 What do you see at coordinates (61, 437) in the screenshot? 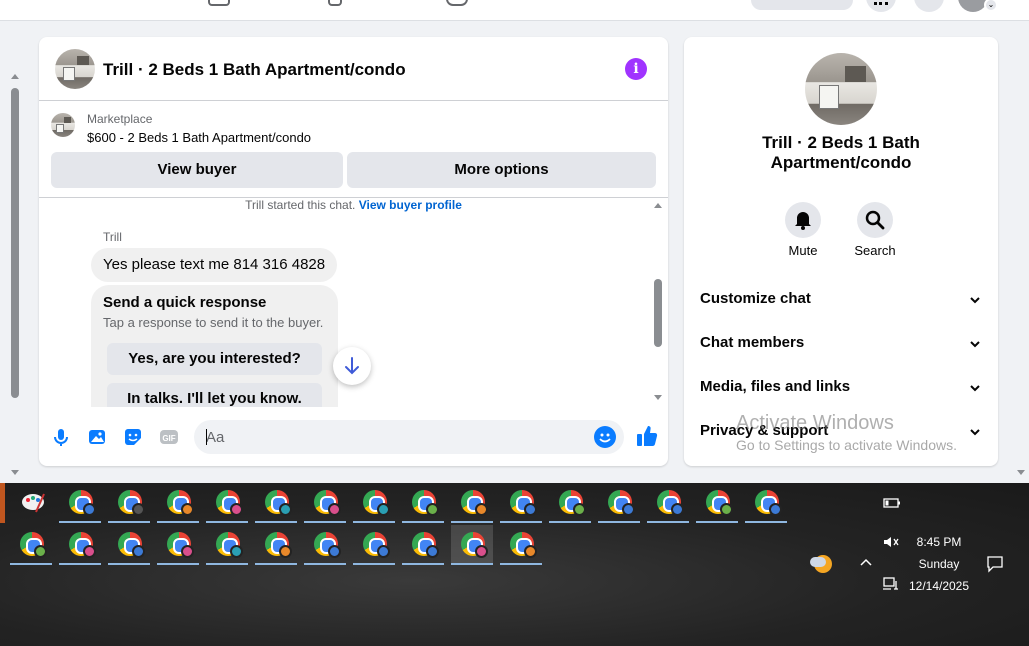
I see `microphone-icon` at bounding box center [61, 437].